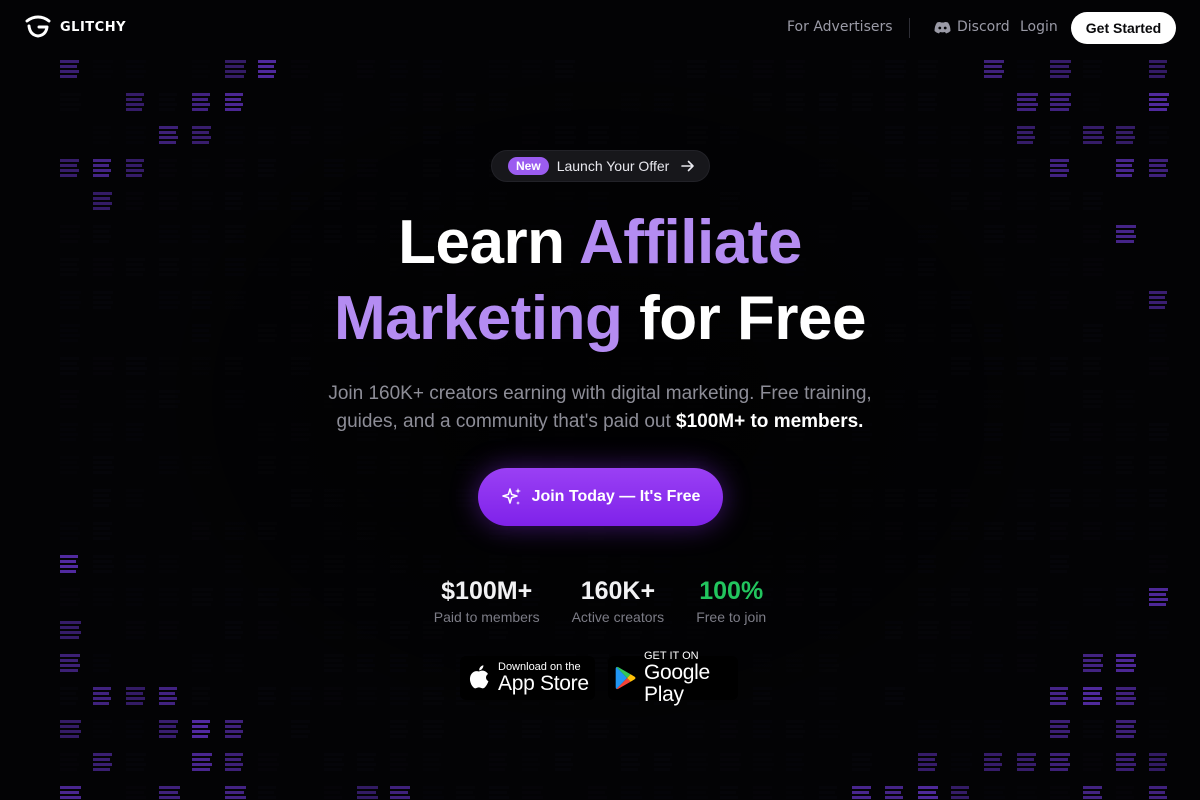  What do you see at coordinates (1123, 28) in the screenshot?
I see `get-started-button: Get Started` at bounding box center [1123, 28].